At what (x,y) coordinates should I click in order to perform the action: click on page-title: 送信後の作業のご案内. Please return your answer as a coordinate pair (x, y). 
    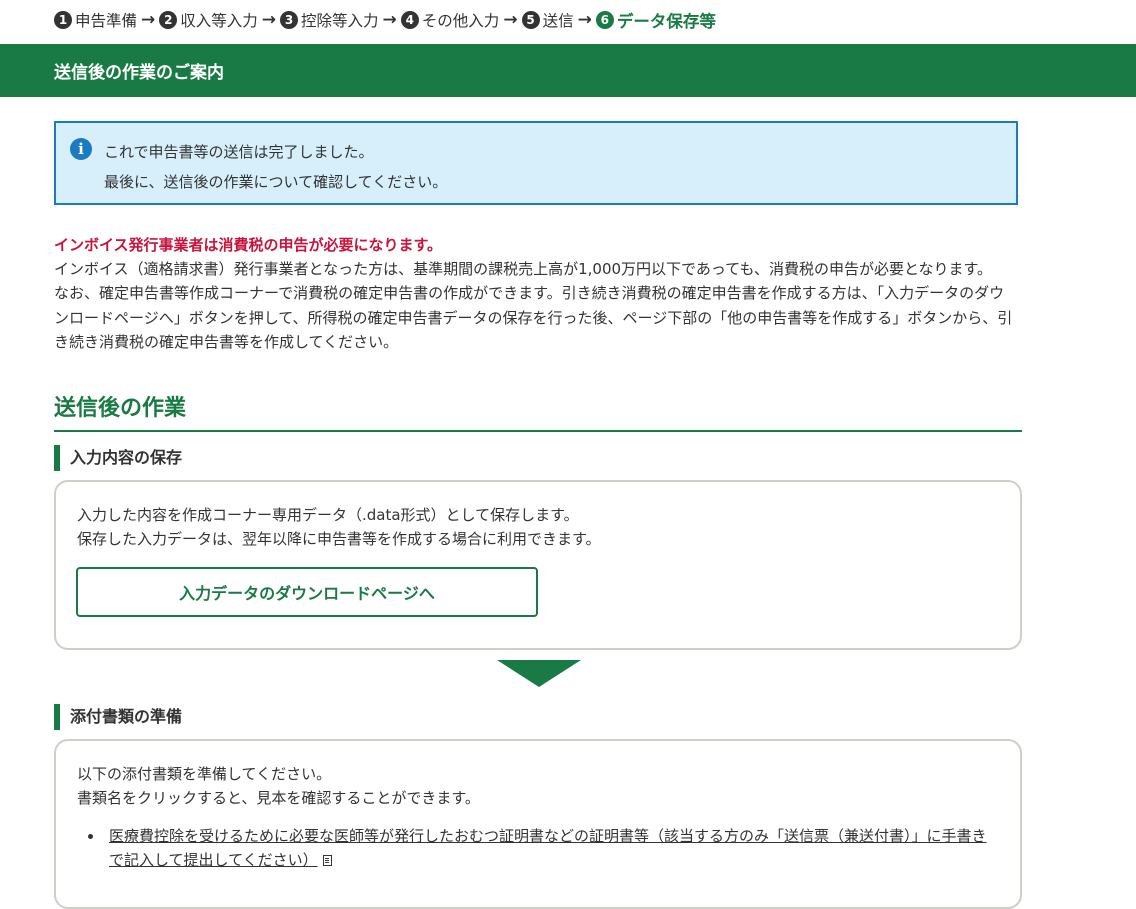
    Looking at the image, I should click on (139, 73).